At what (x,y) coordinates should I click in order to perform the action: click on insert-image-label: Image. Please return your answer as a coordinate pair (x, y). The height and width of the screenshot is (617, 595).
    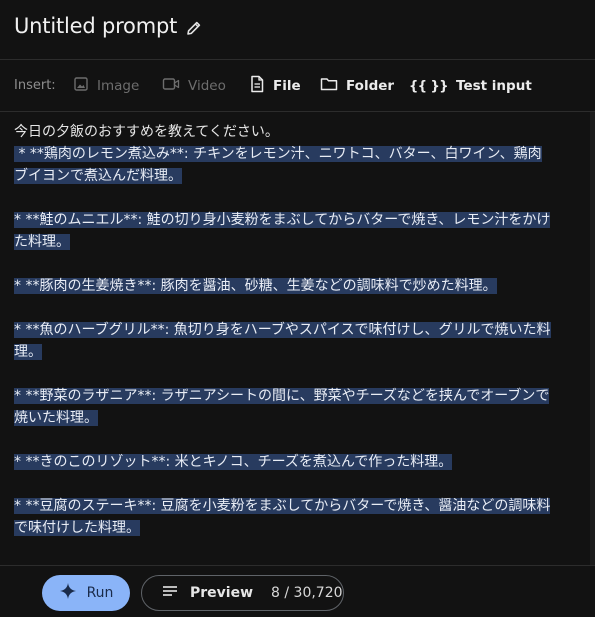
    Looking at the image, I should click on (118, 86).